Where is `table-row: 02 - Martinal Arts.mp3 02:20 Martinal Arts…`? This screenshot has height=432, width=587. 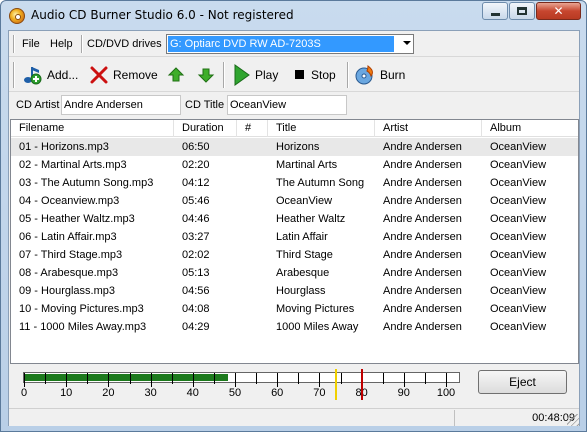
table-row: 02 - Martinal Arts.mp3 02:20 Martinal Arts… is located at coordinates (294, 165).